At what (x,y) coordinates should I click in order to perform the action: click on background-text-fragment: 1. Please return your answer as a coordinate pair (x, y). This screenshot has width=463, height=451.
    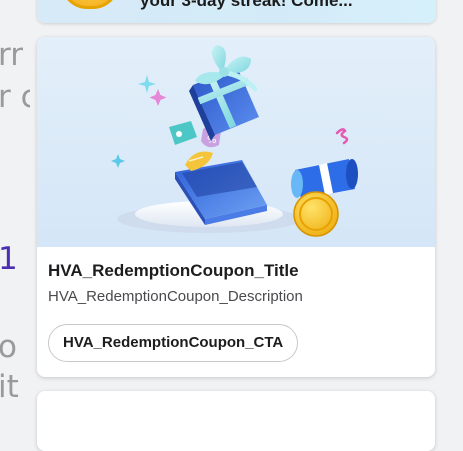
    Looking at the image, I should click on (9, 259).